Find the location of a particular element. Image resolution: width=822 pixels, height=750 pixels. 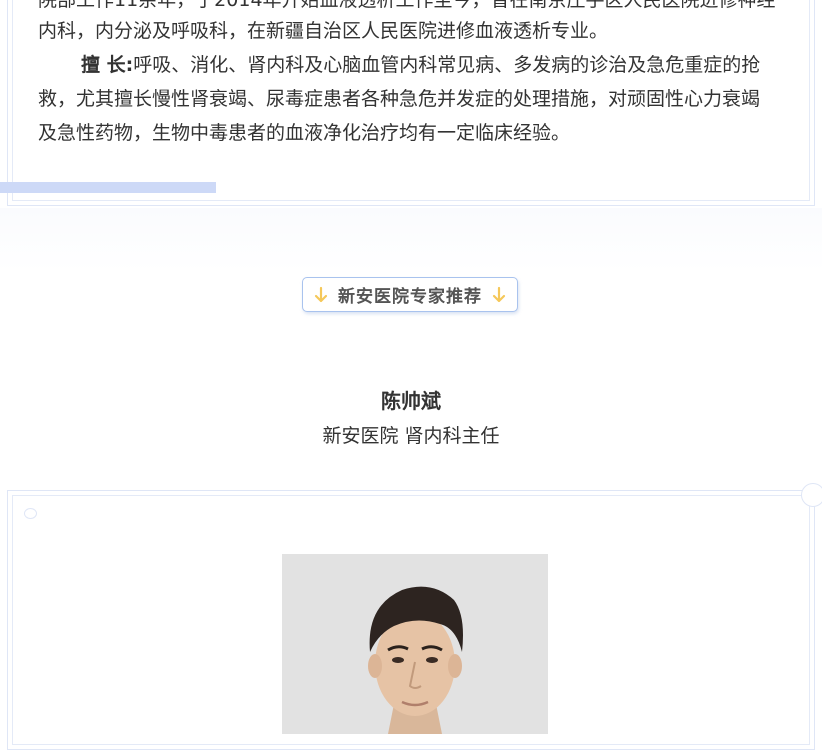

expert-title: 新安医院 肾内科主任 is located at coordinates (411, 436).